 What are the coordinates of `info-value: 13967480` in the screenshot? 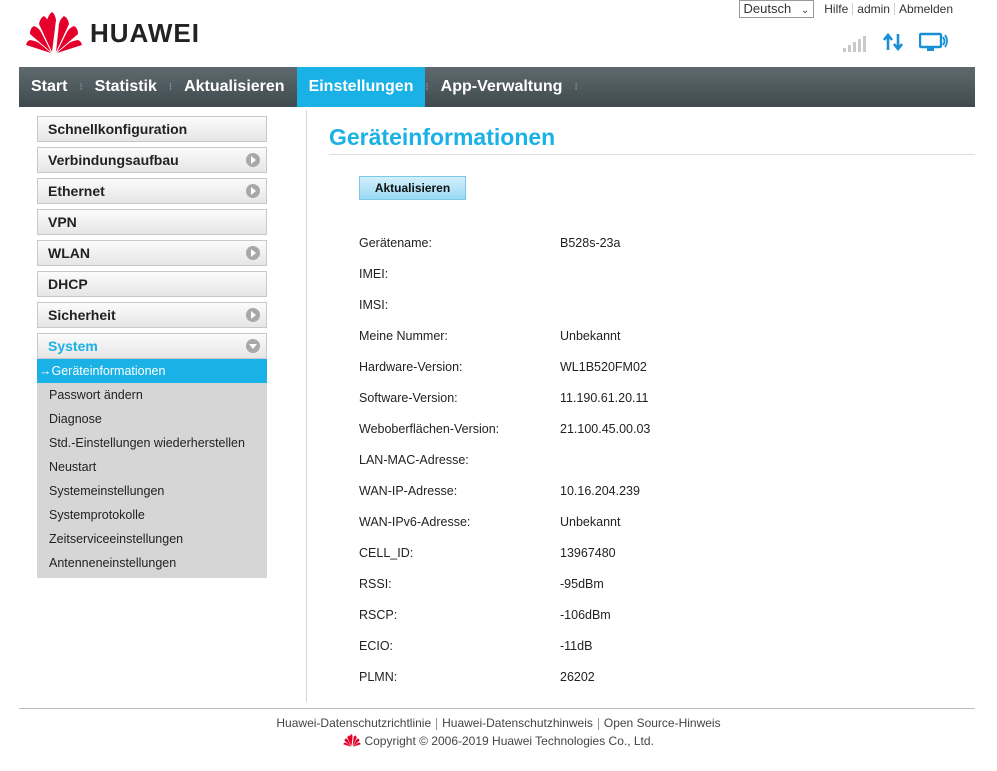 It's located at (588, 552).